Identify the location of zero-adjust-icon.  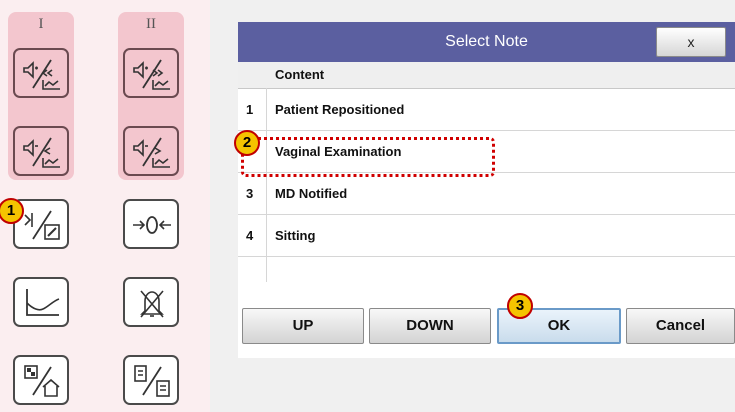
(152, 225).